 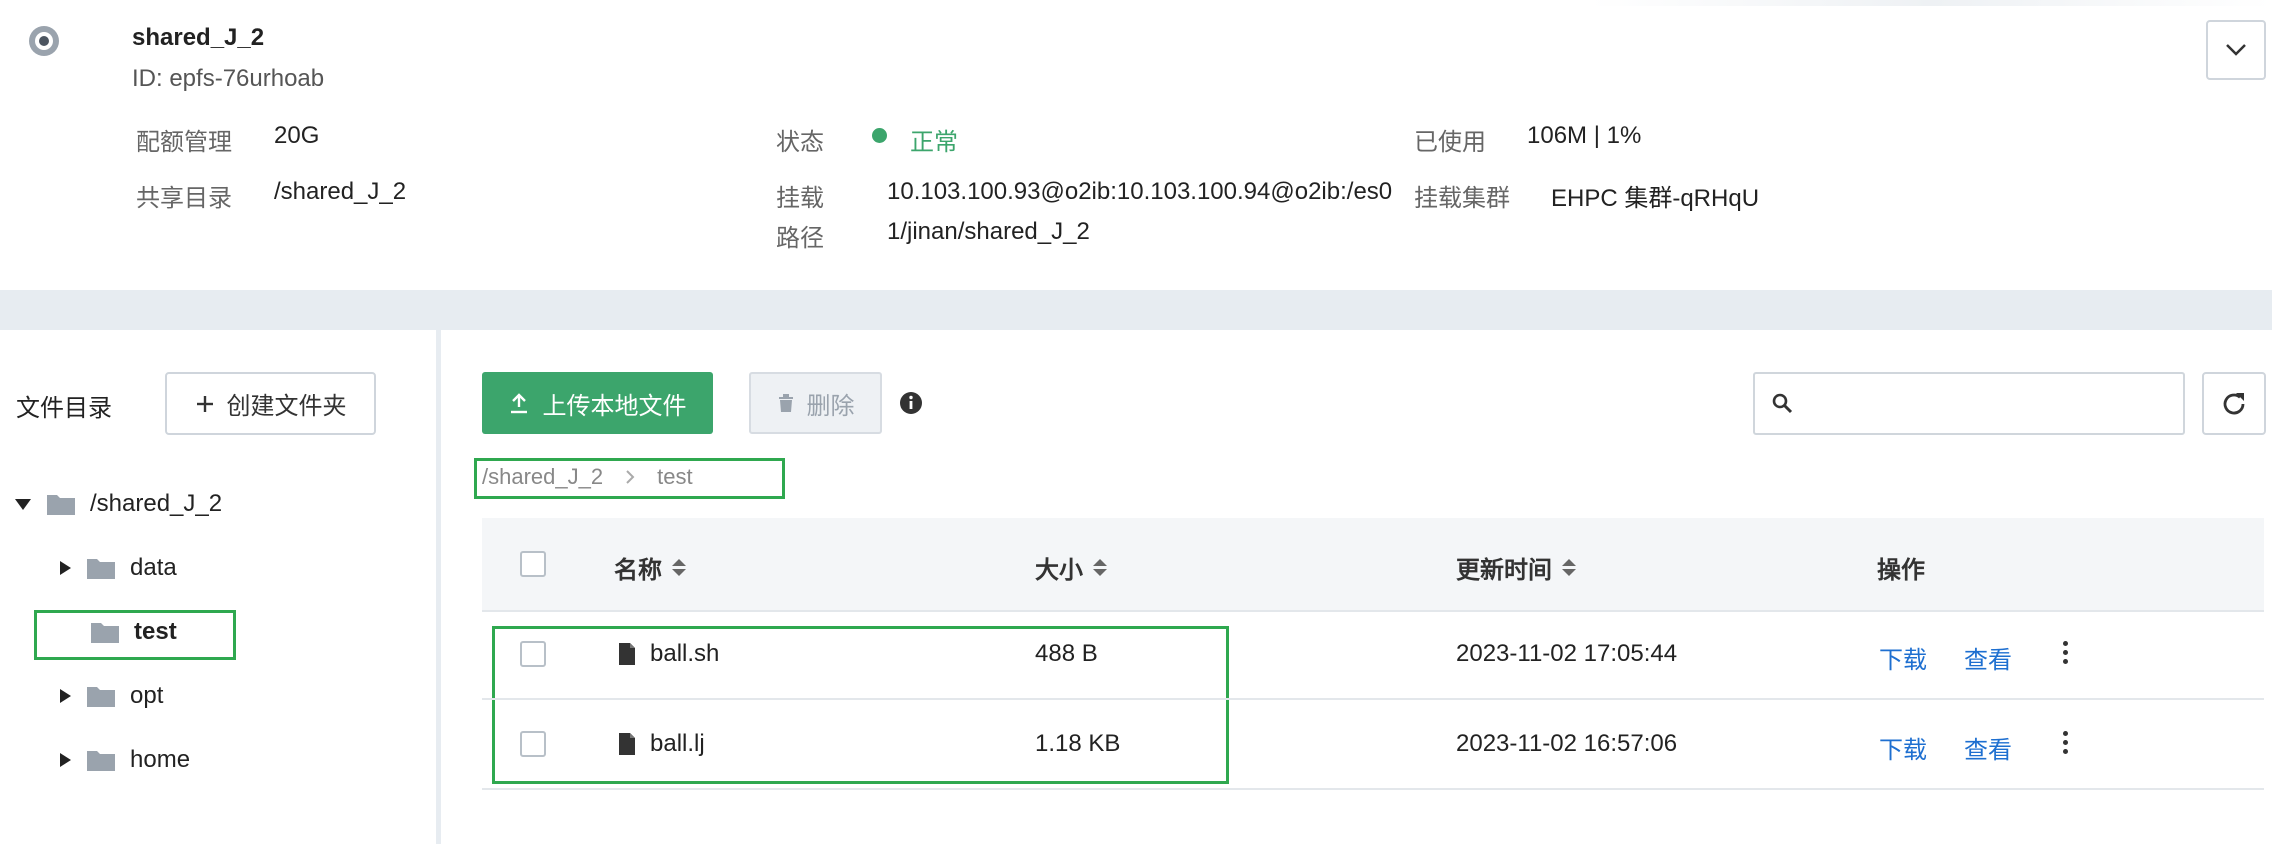 What do you see at coordinates (800, 142) in the screenshot?
I see `status-label: 状态` at bounding box center [800, 142].